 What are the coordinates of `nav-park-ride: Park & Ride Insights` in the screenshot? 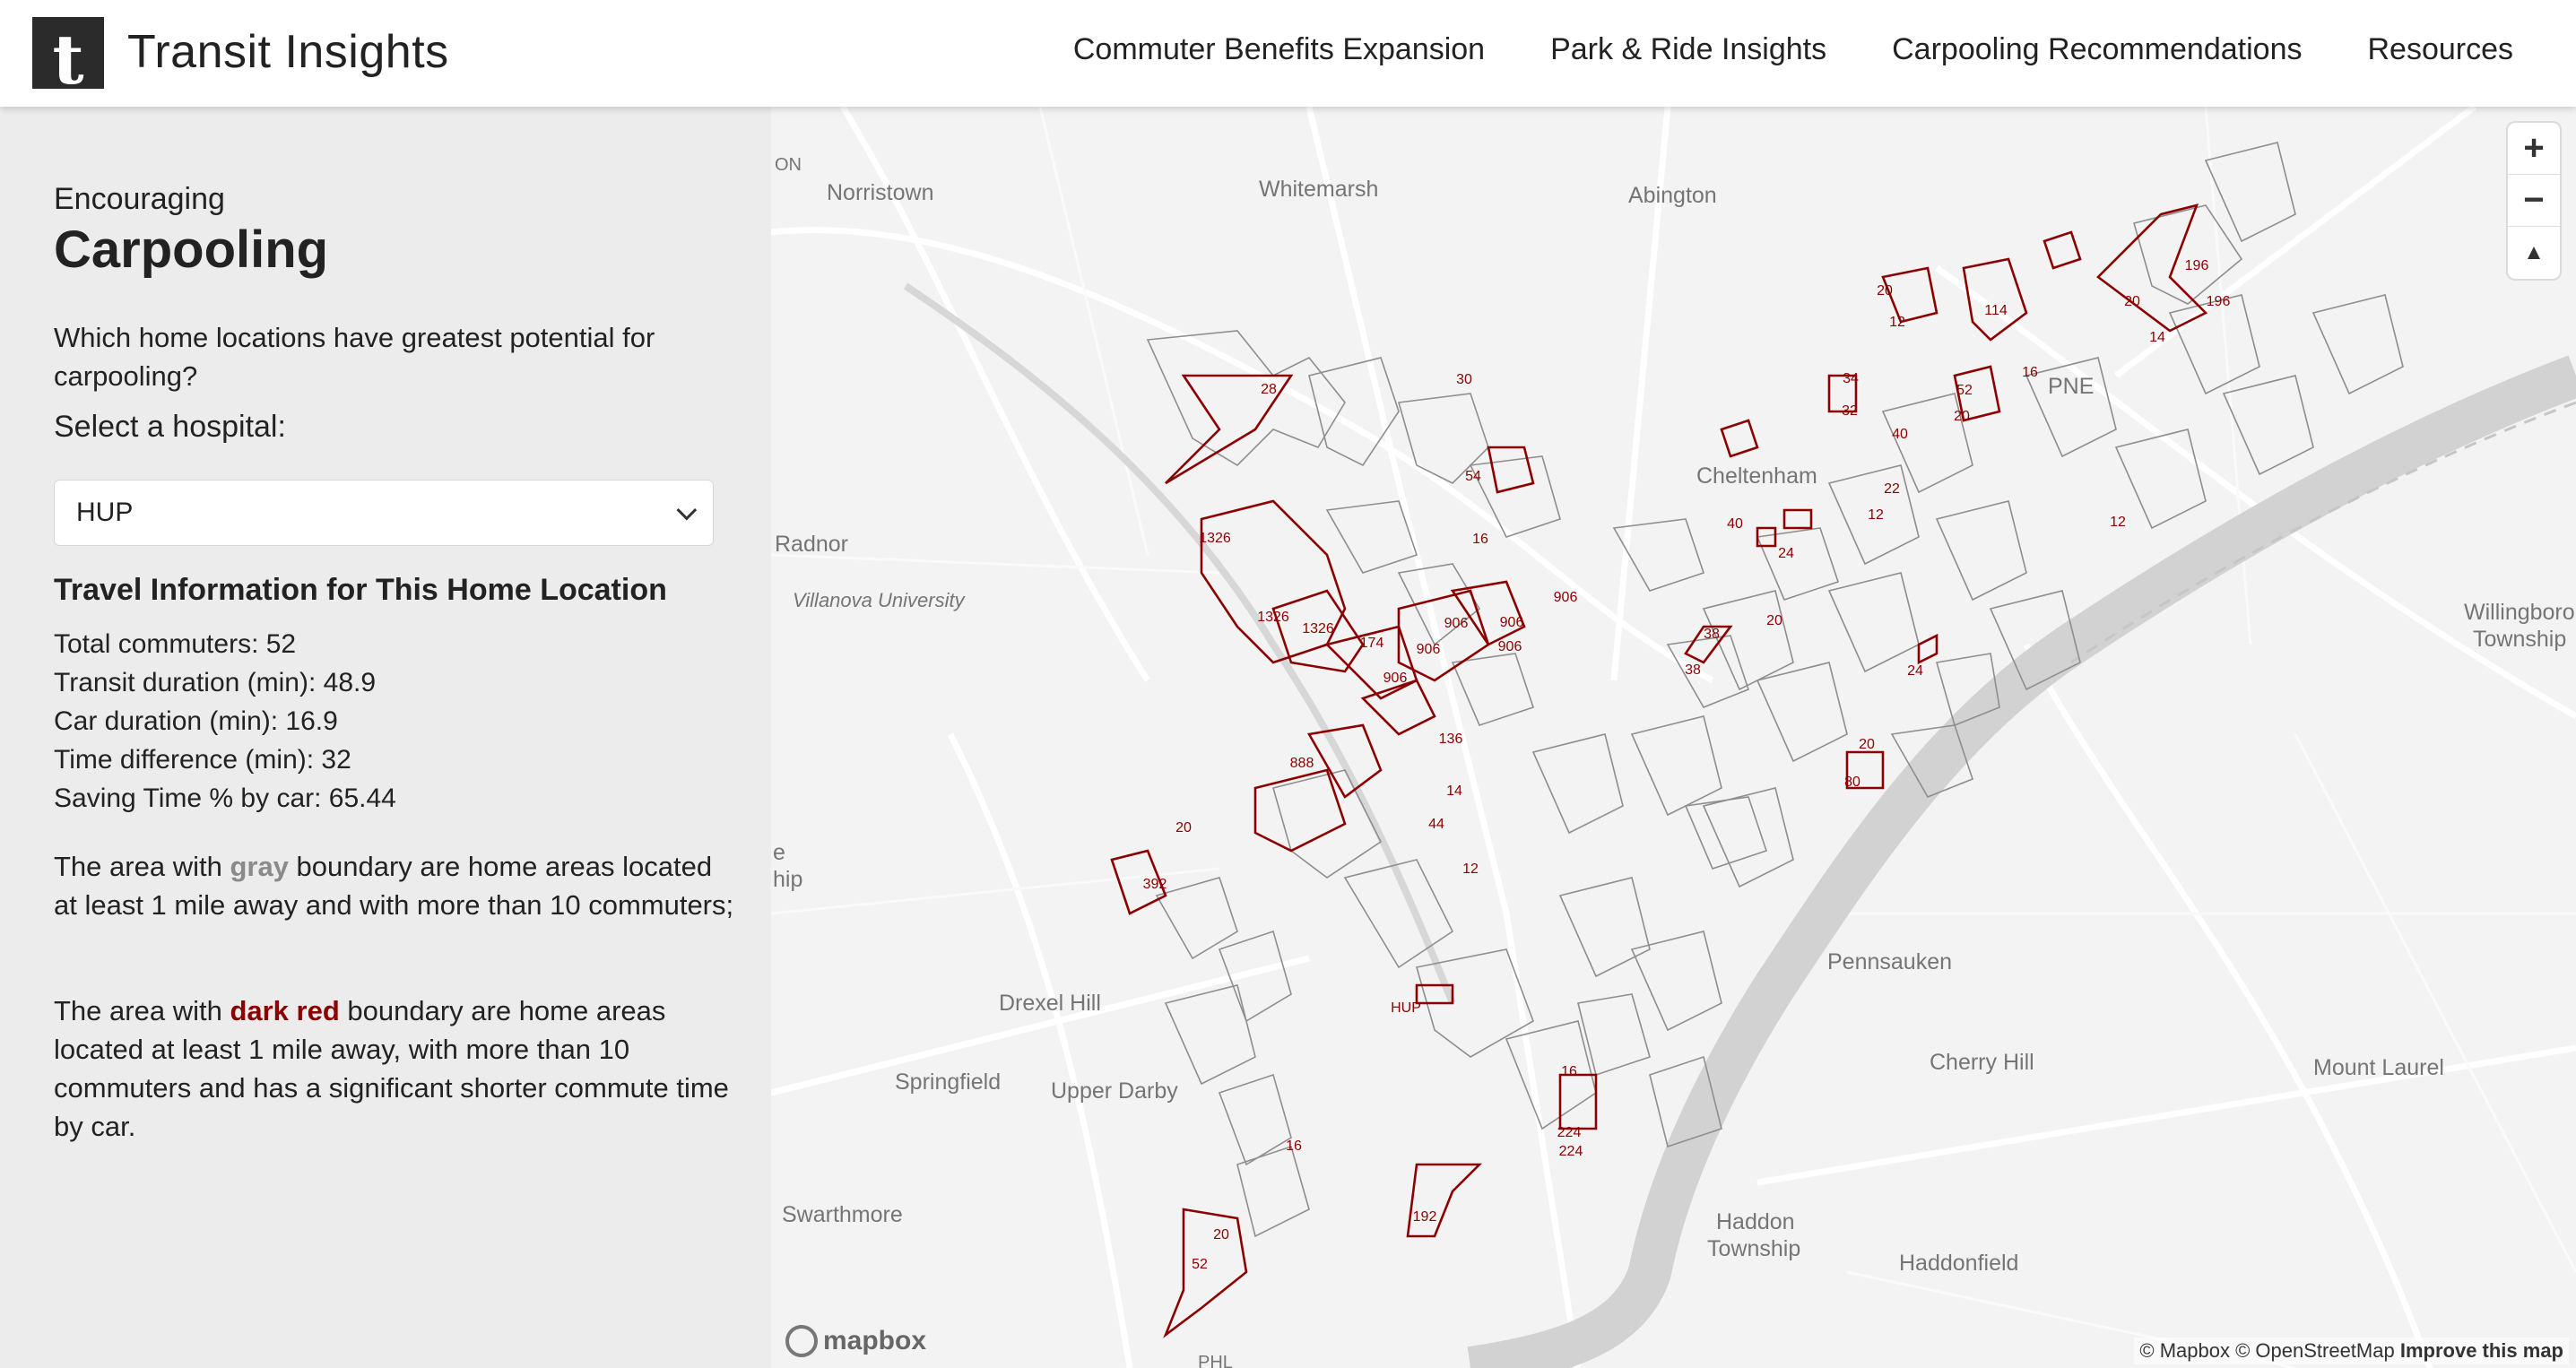 It's located at (1688, 49).